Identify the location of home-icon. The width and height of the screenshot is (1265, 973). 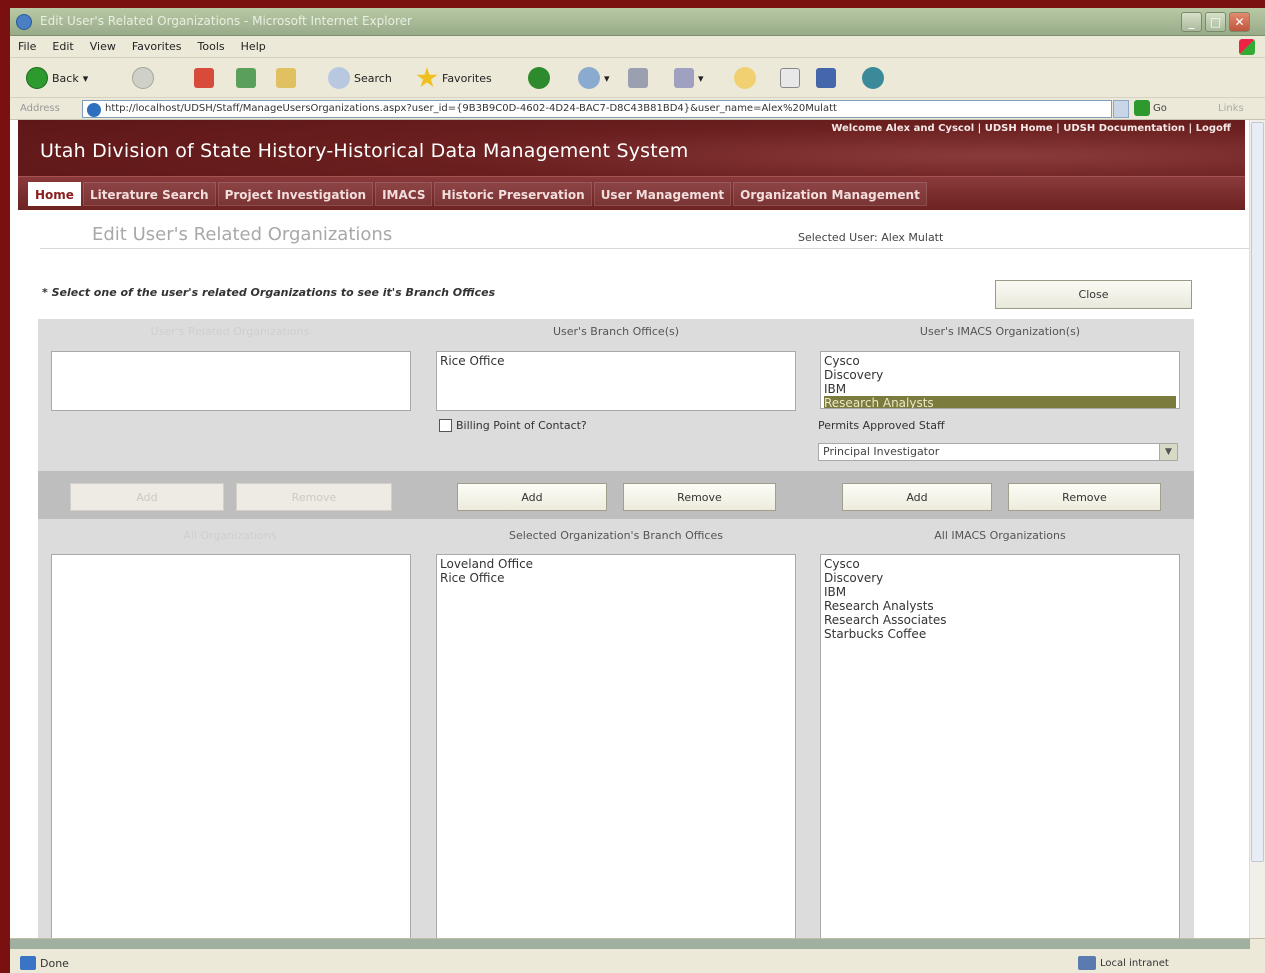
(286, 78).